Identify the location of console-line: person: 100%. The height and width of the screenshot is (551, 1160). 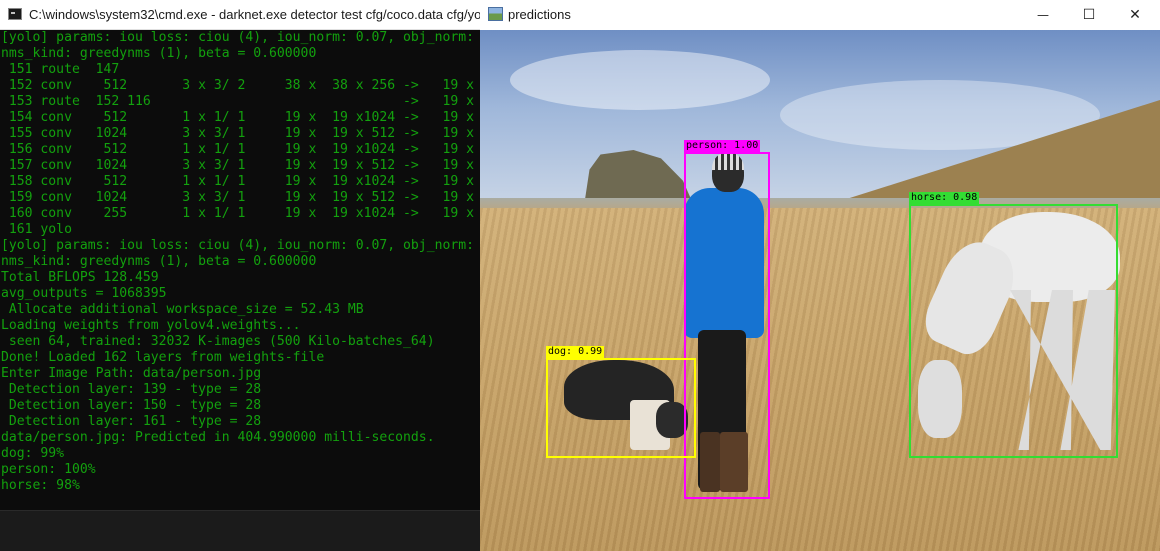
(48, 469).